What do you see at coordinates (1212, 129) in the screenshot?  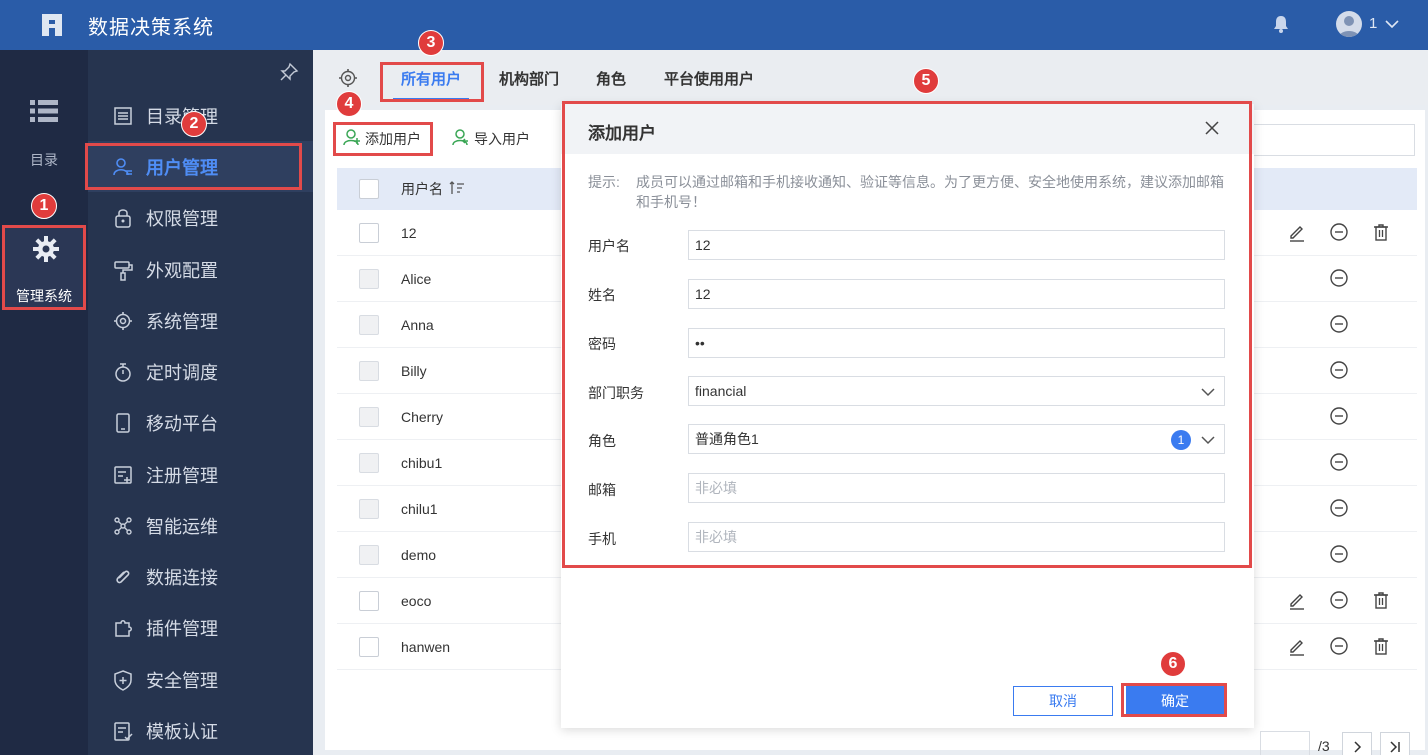 I see `close-icon` at bounding box center [1212, 129].